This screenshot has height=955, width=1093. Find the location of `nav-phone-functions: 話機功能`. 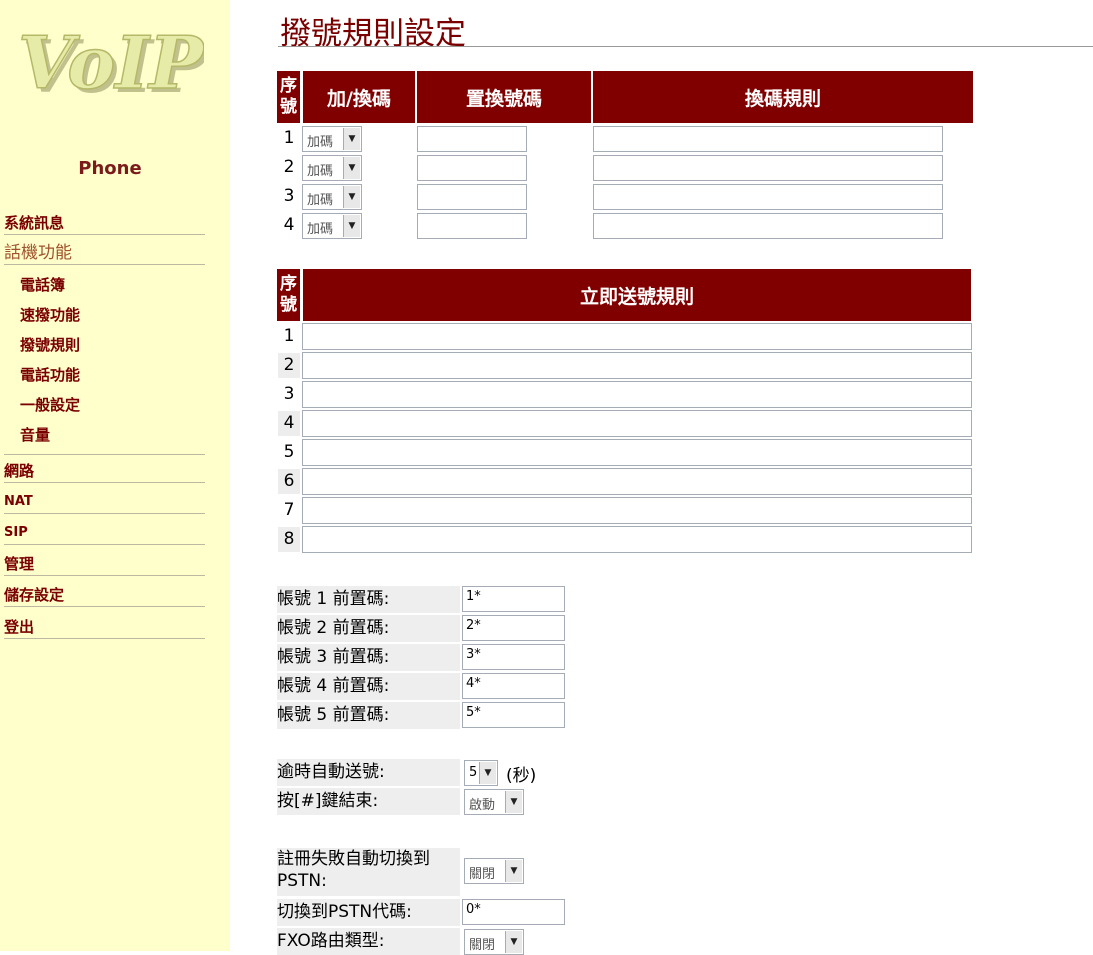

nav-phone-functions: 話機功能 is located at coordinates (104, 253).